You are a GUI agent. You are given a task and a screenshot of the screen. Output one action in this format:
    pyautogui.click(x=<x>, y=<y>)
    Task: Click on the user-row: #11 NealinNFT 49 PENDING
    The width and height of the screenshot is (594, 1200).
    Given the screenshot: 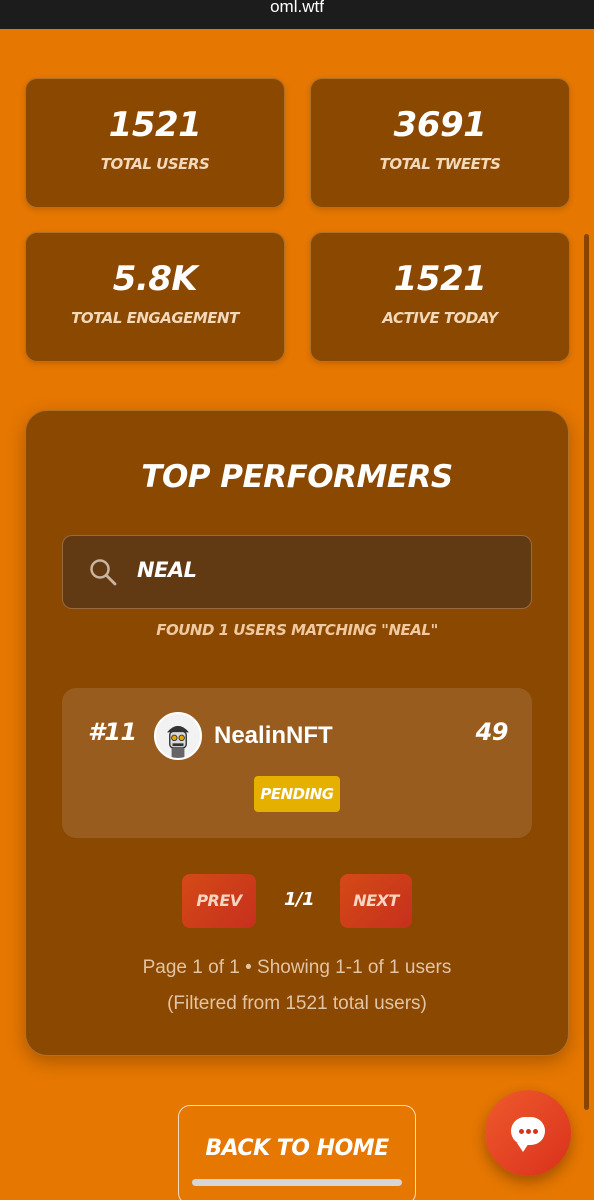 What is the action you would take?
    pyautogui.click(x=297, y=763)
    